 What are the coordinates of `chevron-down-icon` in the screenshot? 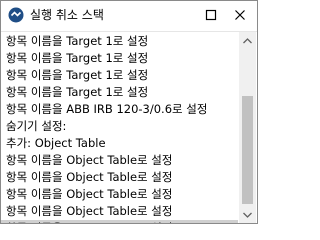 It's located at (247, 215).